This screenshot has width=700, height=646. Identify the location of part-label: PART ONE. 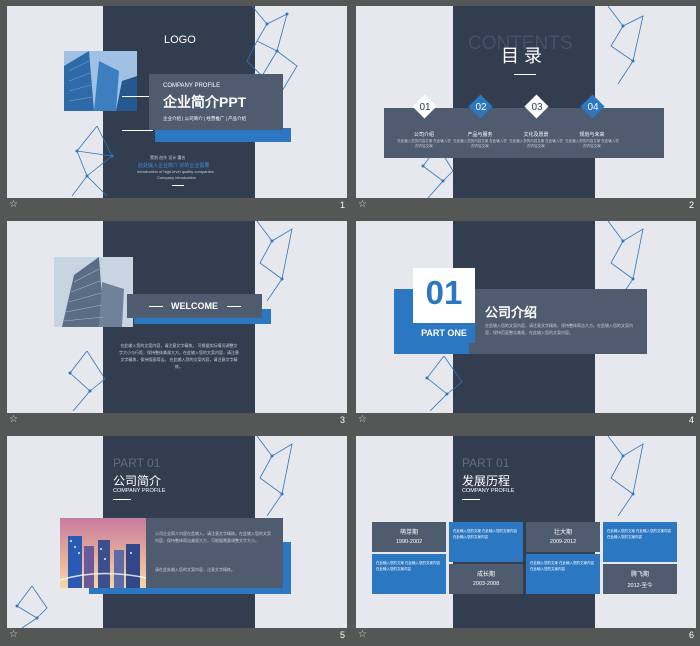
(444, 333).